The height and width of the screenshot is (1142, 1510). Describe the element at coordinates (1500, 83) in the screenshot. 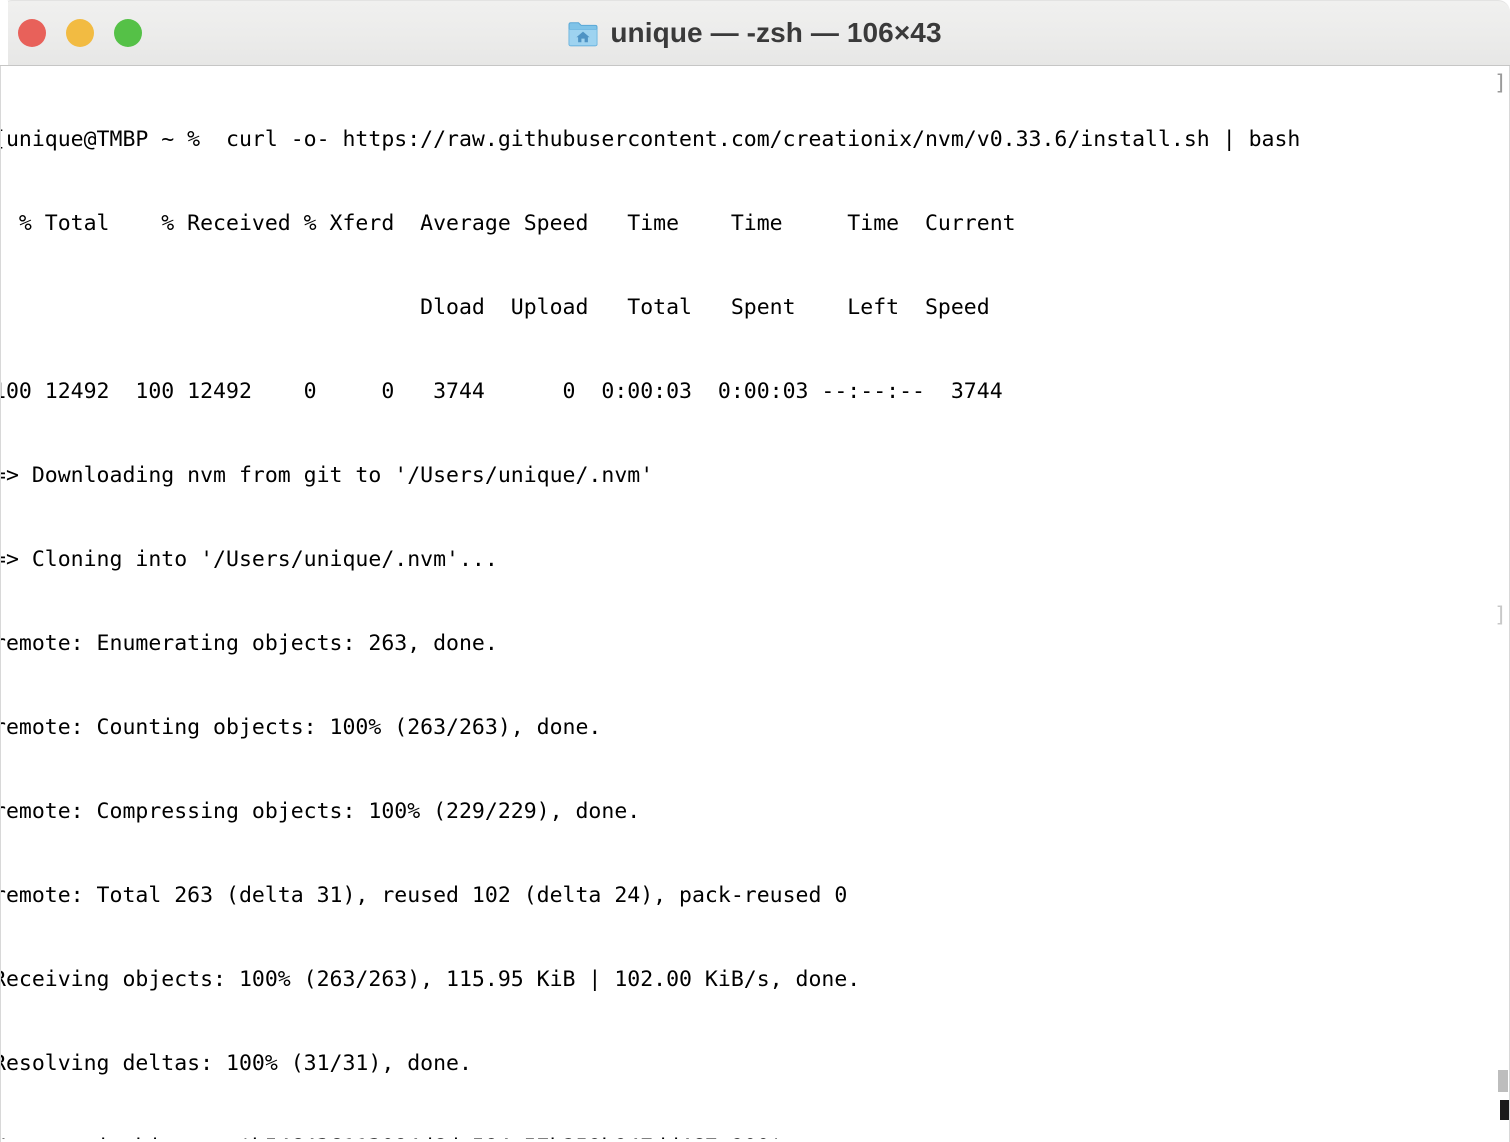

I see `wrap-marker-top: ]` at that location.